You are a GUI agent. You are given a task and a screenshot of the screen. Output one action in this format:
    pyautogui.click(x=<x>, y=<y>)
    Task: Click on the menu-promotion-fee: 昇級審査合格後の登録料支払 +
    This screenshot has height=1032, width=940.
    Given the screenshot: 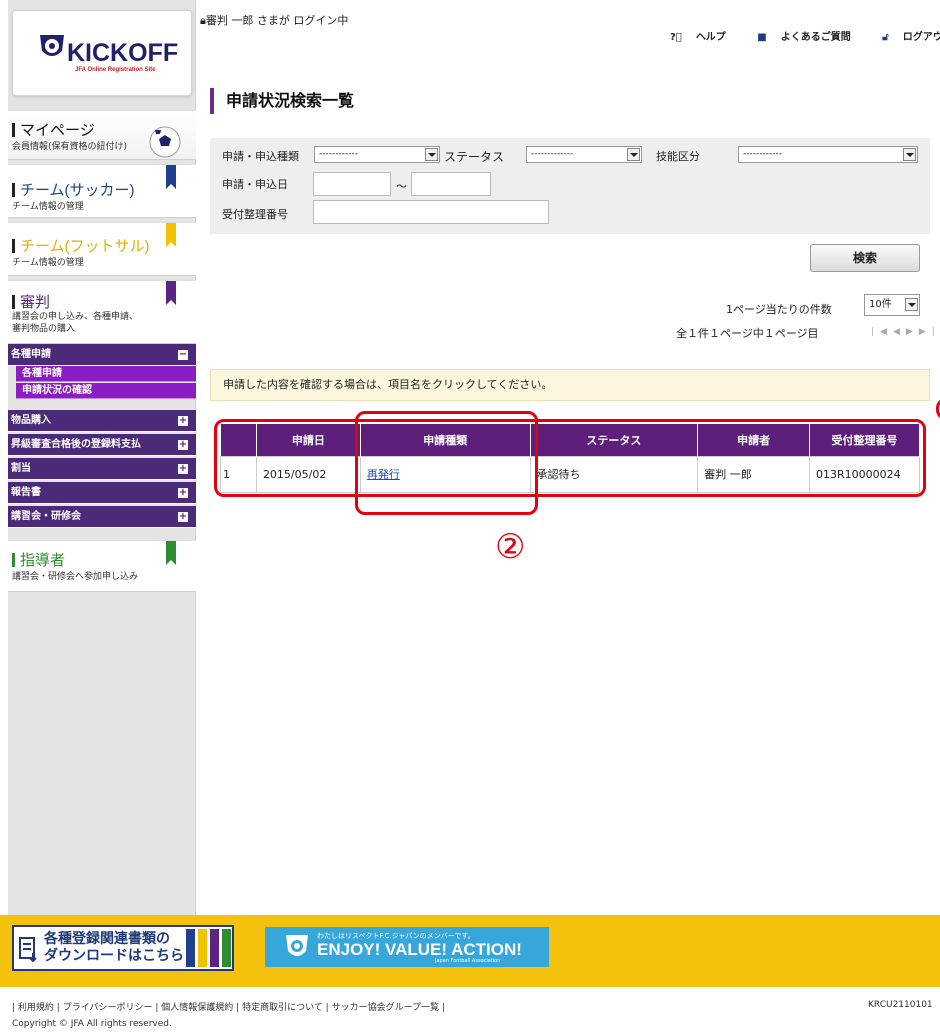 What is the action you would take?
    pyautogui.click(x=102, y=445)
    